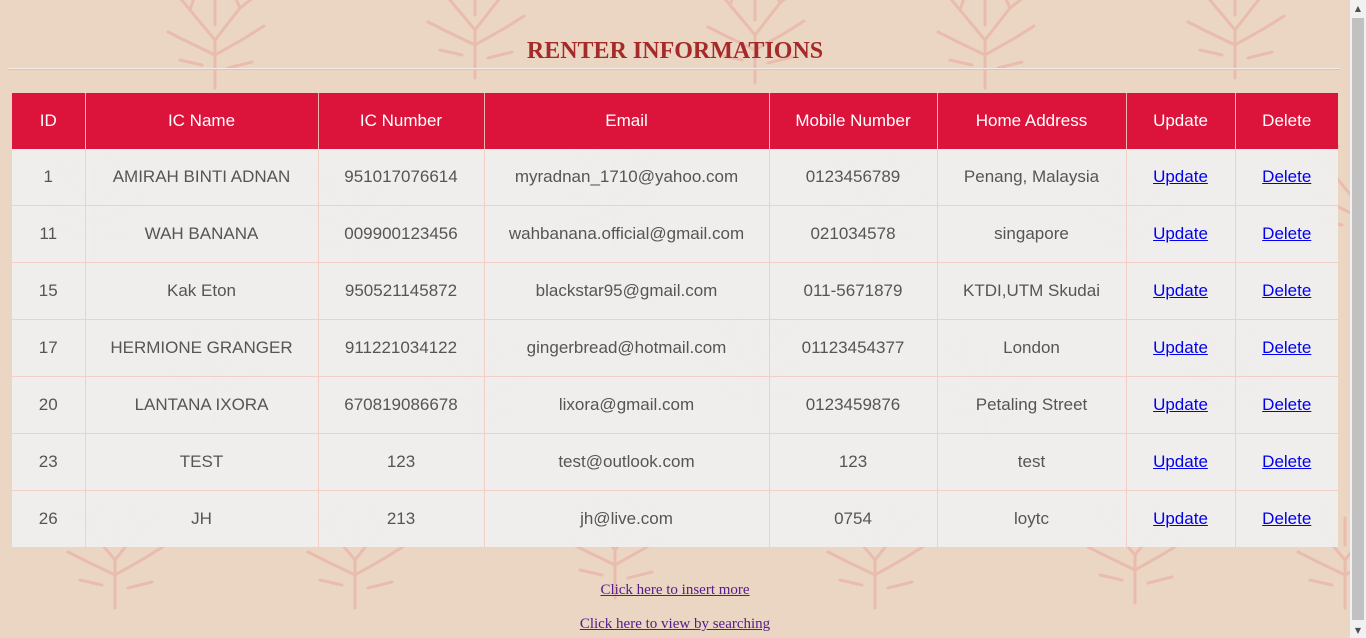 The image size is (1366, 638). Describe the element at coordinates (401, 291) in the screenshot. I see `cell-ic-number: 950521145872` at that location.